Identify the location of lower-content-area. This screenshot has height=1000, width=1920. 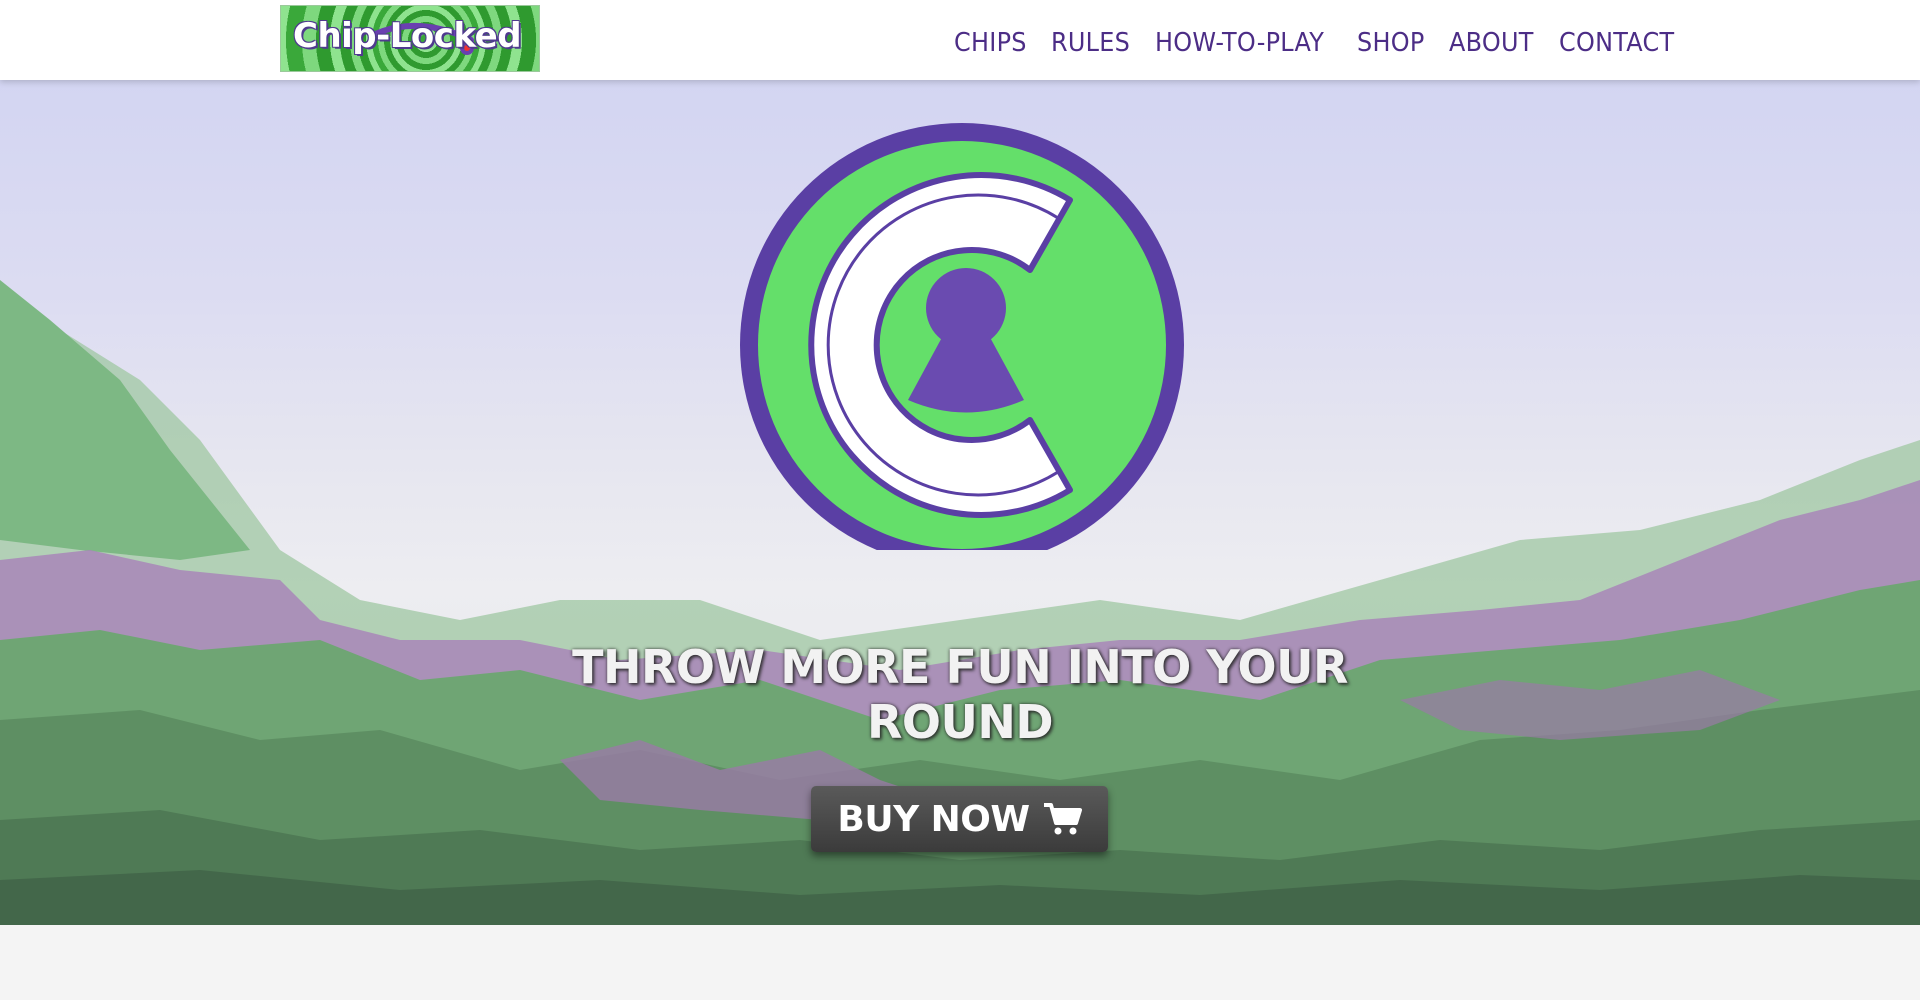
(960, 962).